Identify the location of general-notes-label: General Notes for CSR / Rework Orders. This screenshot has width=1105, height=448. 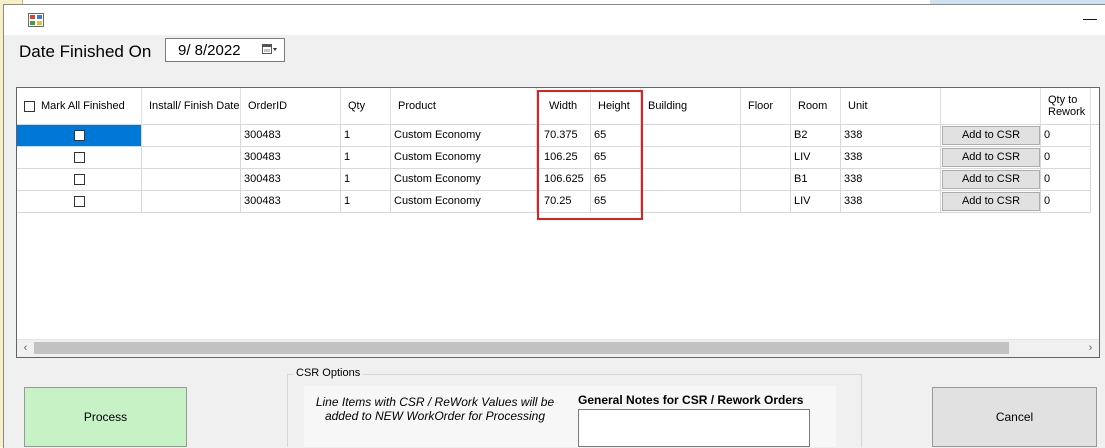
(691, 400).